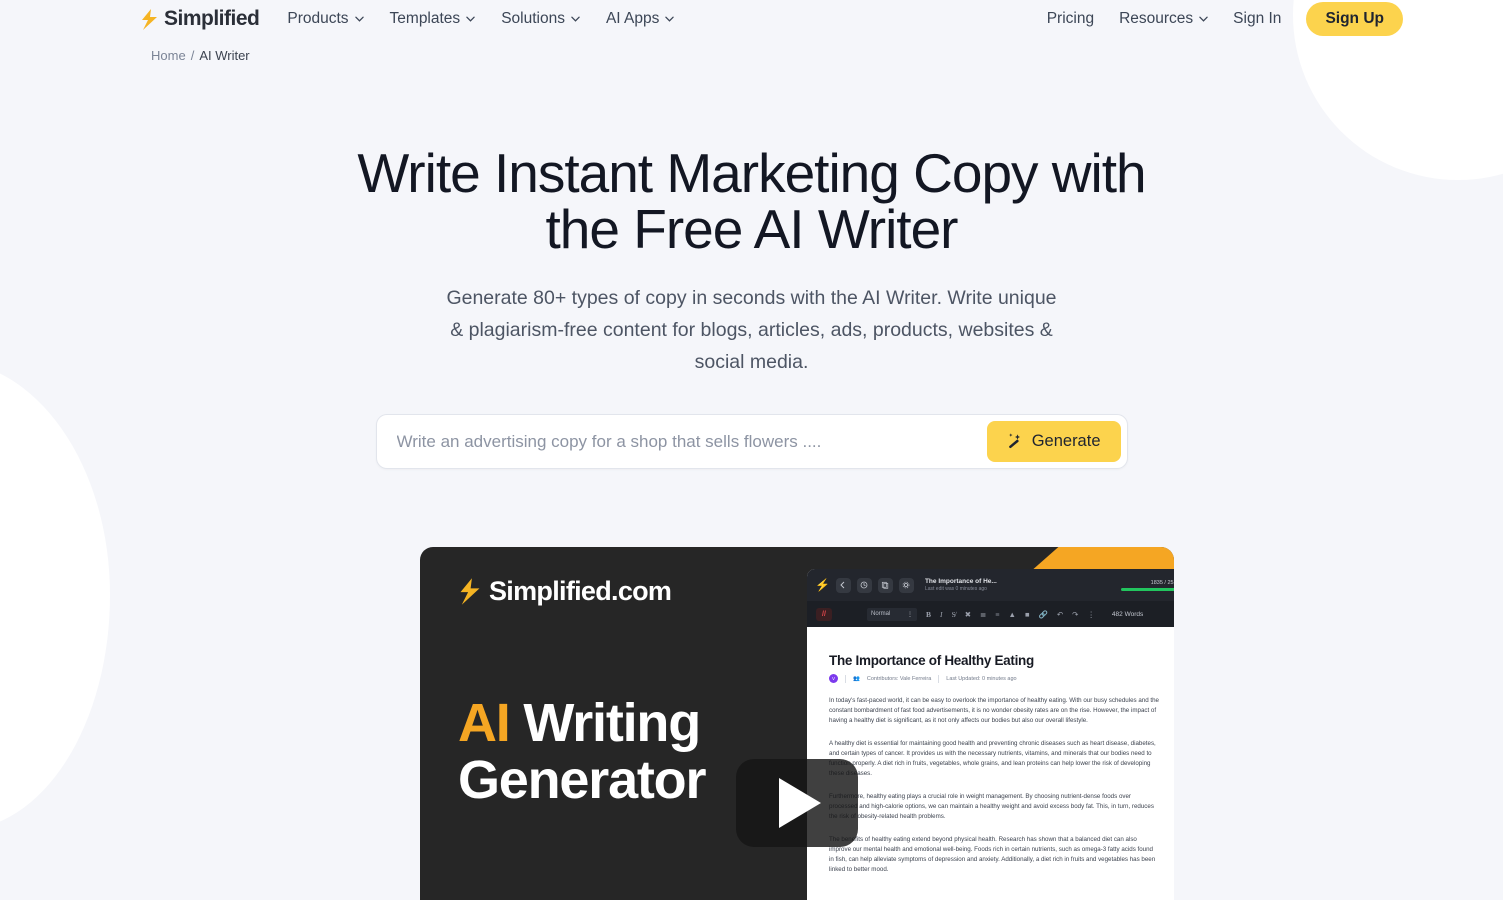 This screenshot has height=900, width=1503. What do you see at coordinates (684, 441) in the screenshot?
I see `prompt-input` at bounding box center [684, 441].